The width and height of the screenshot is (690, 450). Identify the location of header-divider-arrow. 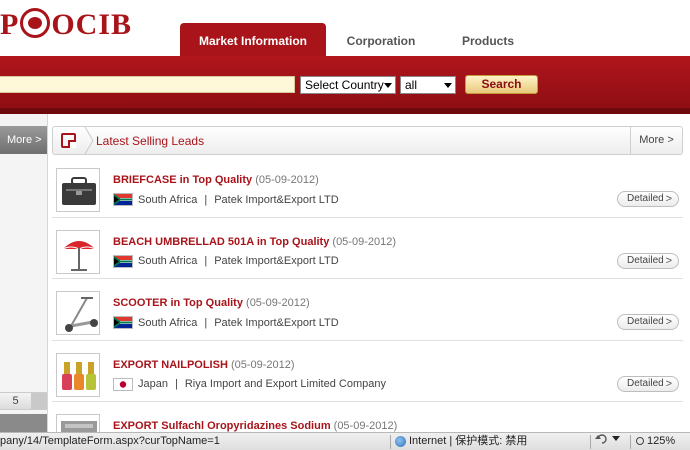
(89, 140).